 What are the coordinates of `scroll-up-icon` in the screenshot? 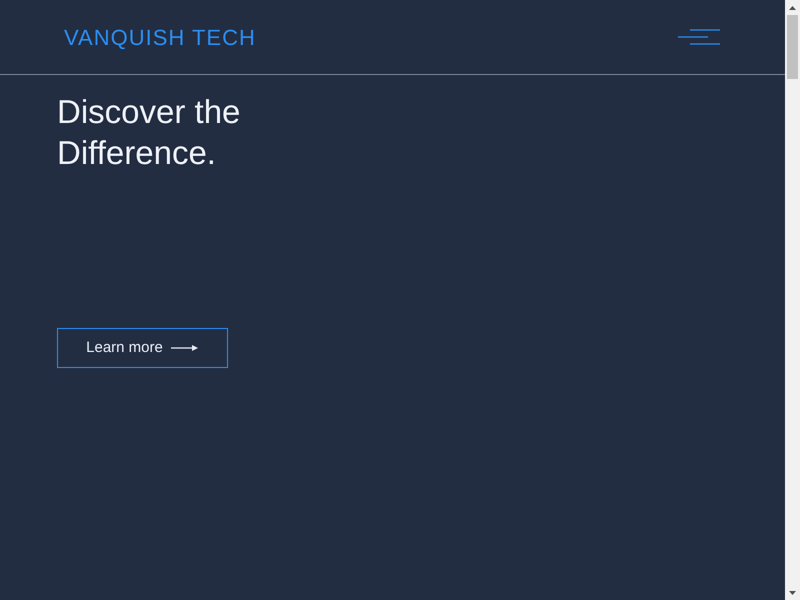 It's located at (792, 8).